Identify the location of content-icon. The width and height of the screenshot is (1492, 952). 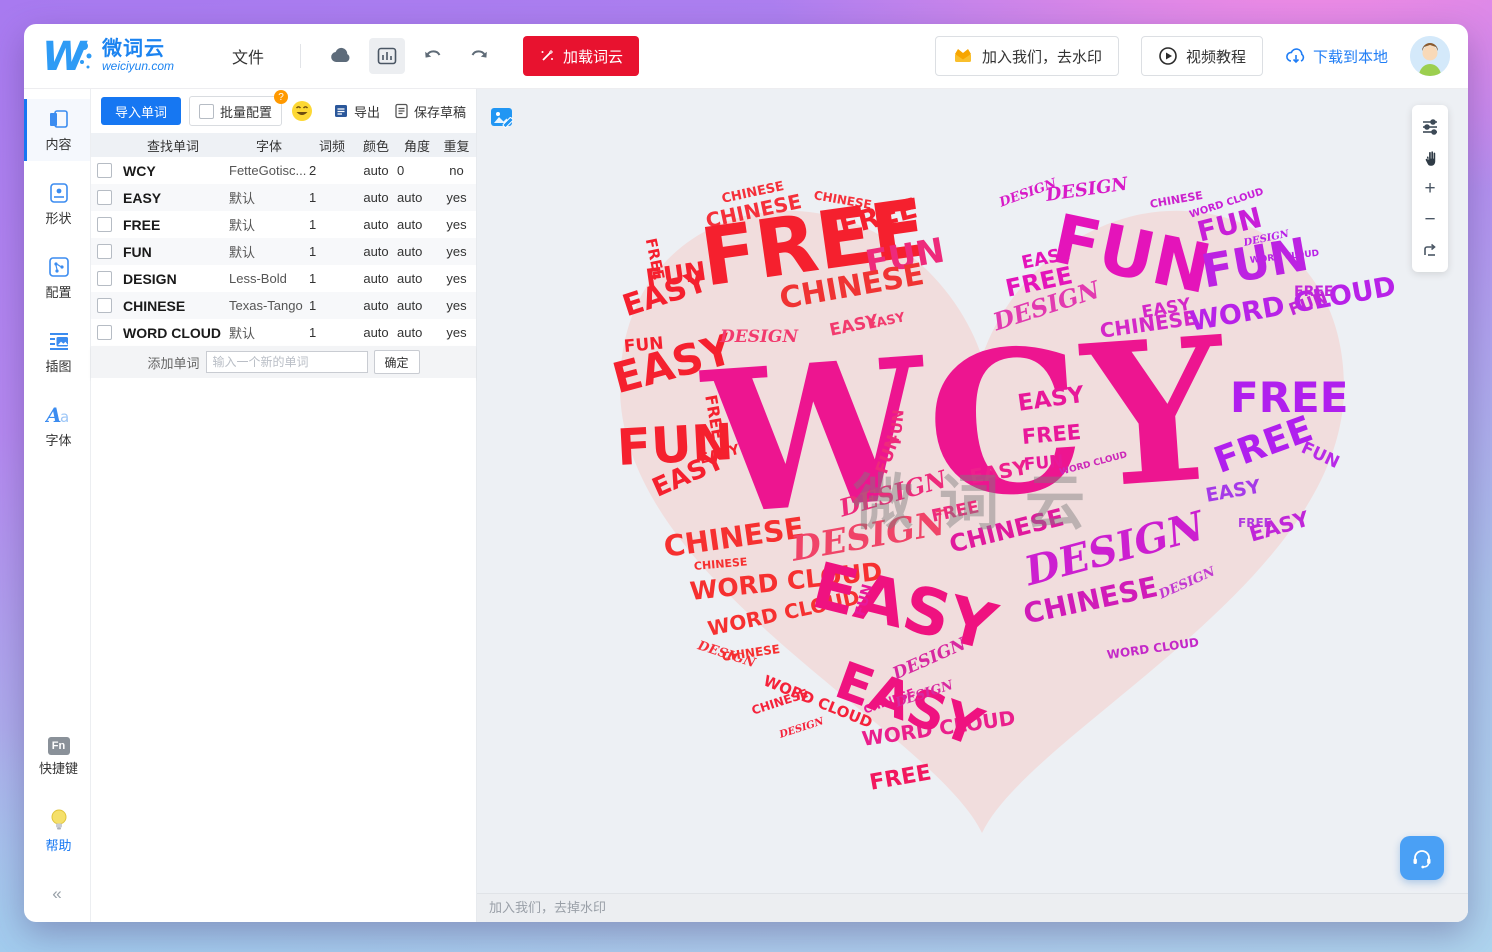
(58, 119).